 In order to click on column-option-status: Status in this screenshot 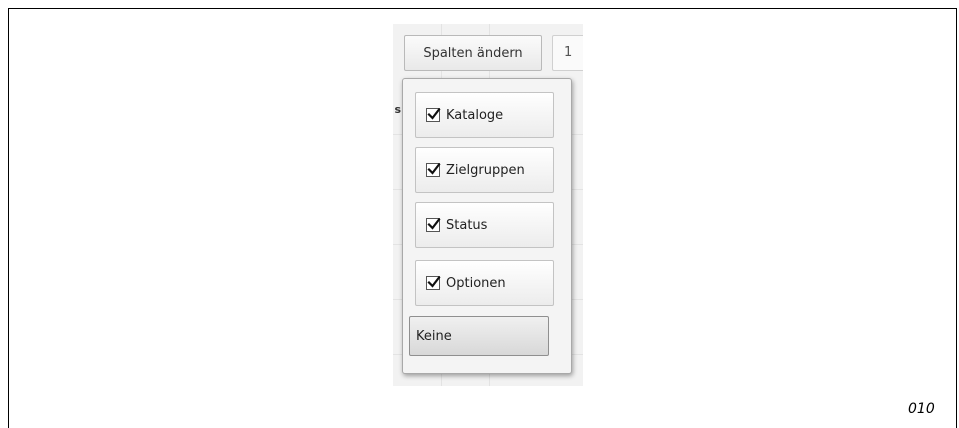, I will do `click(484, 225)`.